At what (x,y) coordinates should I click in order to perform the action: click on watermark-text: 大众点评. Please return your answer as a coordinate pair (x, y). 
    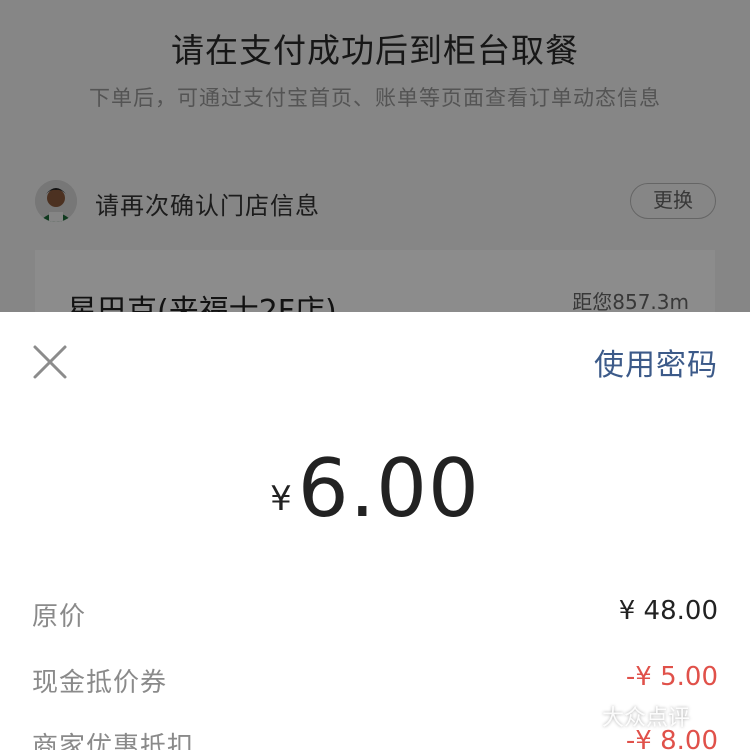
    Looking at the image, I should click on (646, 718).